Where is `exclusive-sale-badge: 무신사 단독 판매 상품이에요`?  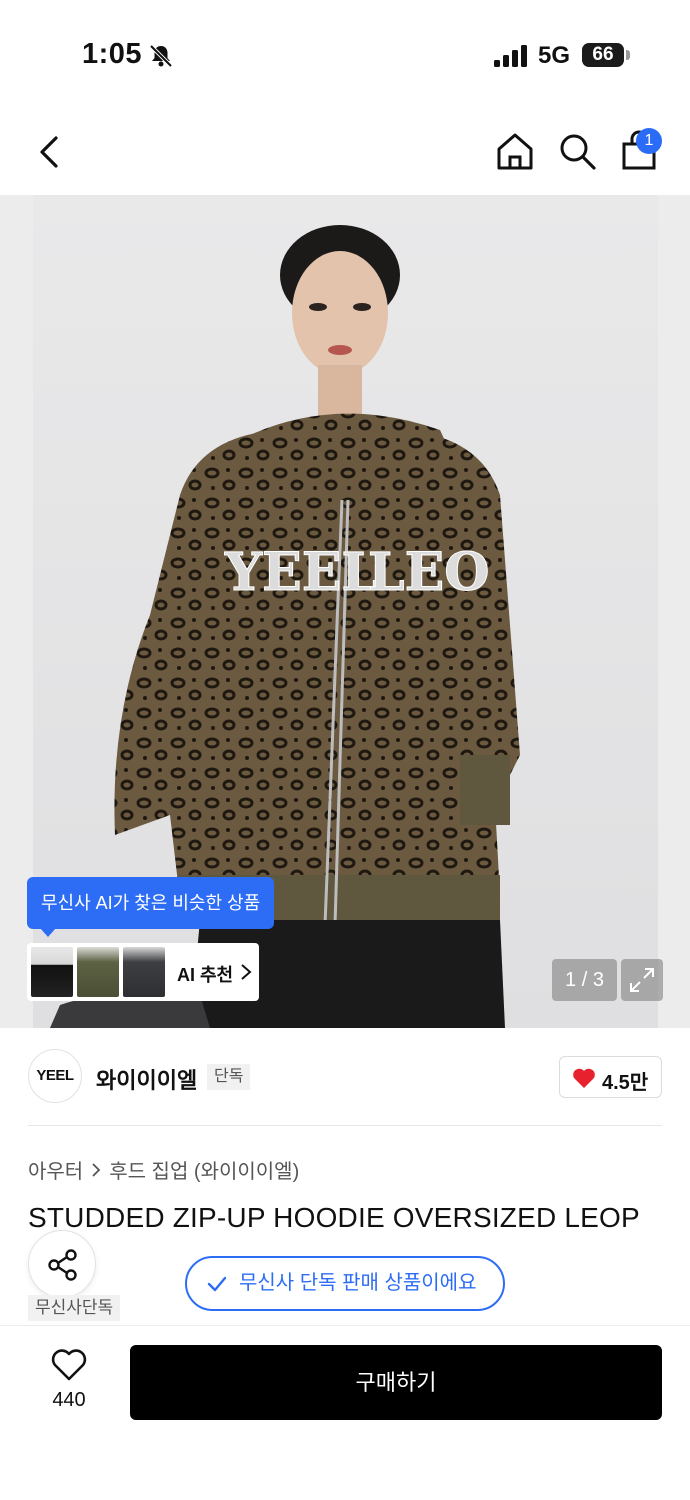 exclusive-sale-badge: 무신사 단독 판매 상품이에요 is located at coordinates (345, 1283).